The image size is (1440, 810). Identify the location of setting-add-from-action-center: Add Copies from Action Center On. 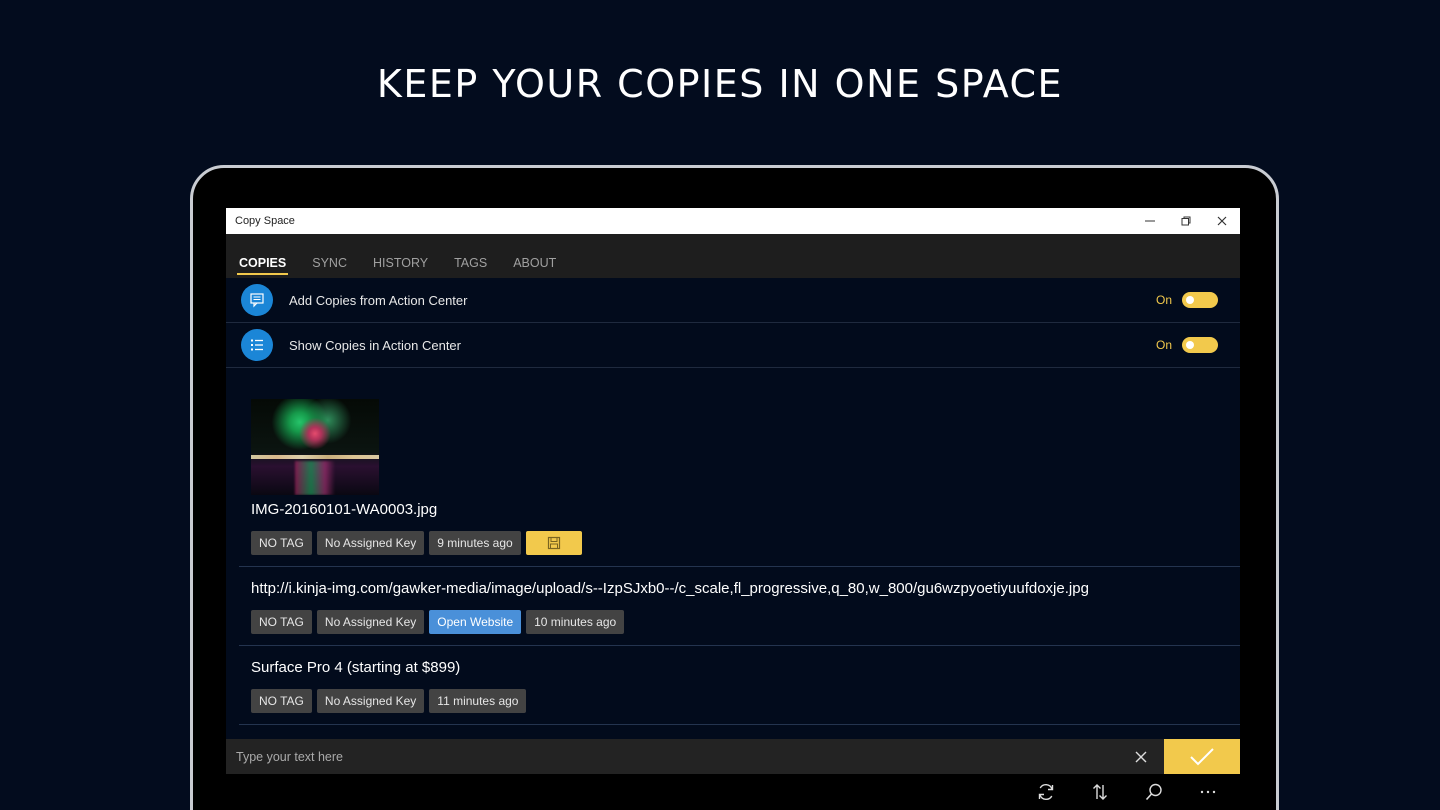
(733, 300).